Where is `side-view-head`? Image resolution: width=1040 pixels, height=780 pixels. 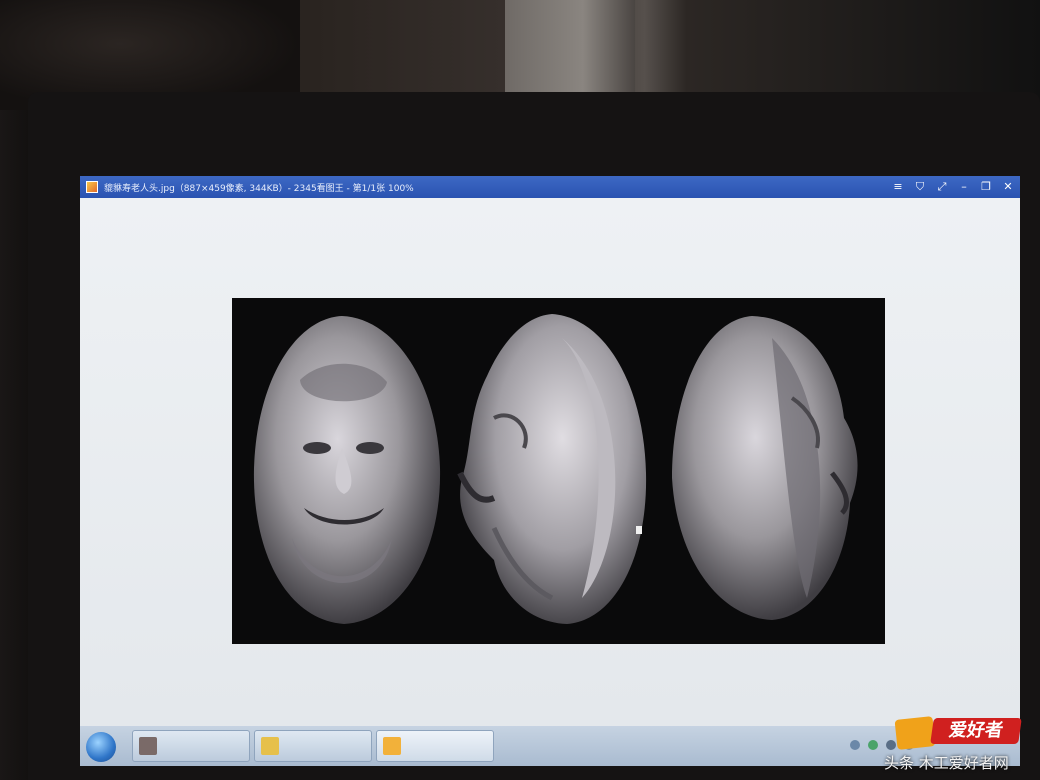 side-view-head is located at coordinates (552, 469).